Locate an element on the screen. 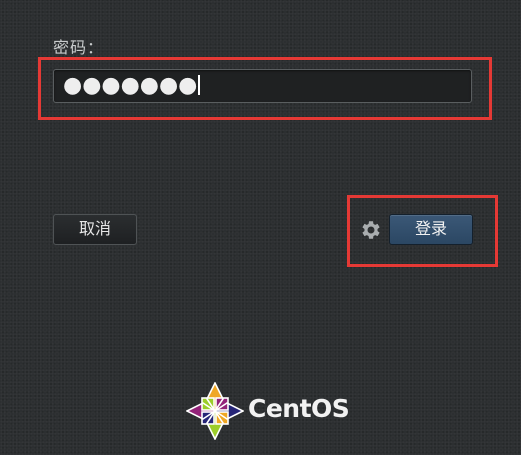  password-label: 密码： is located at coordinates (79, 47).